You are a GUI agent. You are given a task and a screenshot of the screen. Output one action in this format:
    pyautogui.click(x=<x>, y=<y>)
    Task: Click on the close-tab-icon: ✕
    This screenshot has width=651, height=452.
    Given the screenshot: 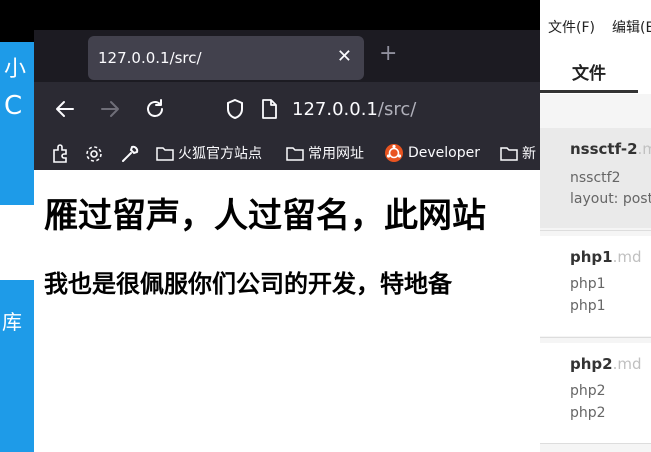 What is the action you would take?
    pyautogui.click(x=344, y=57)
    